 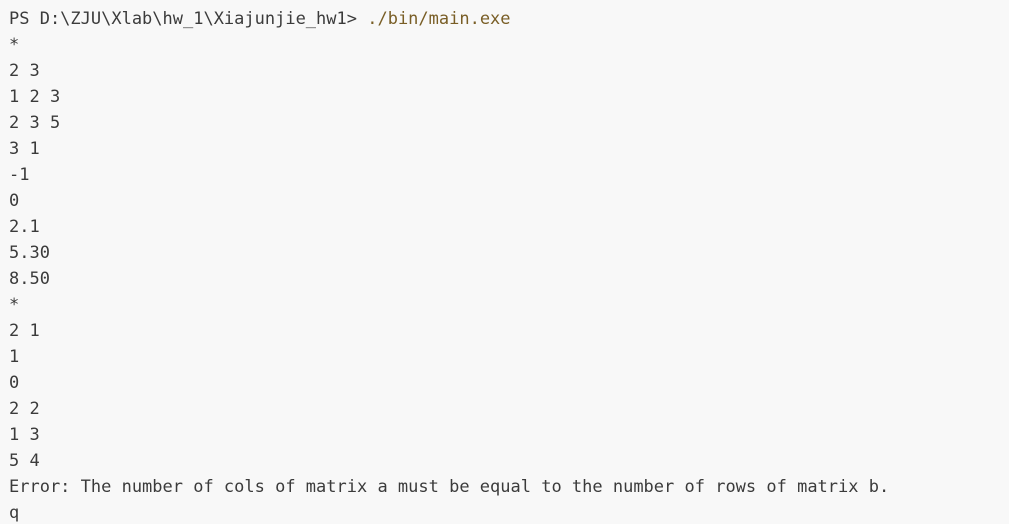 What do you see at coordinates (24, 331) in the screenshot?
I see `output-line: 2 1` at bounding box center [24, 331].